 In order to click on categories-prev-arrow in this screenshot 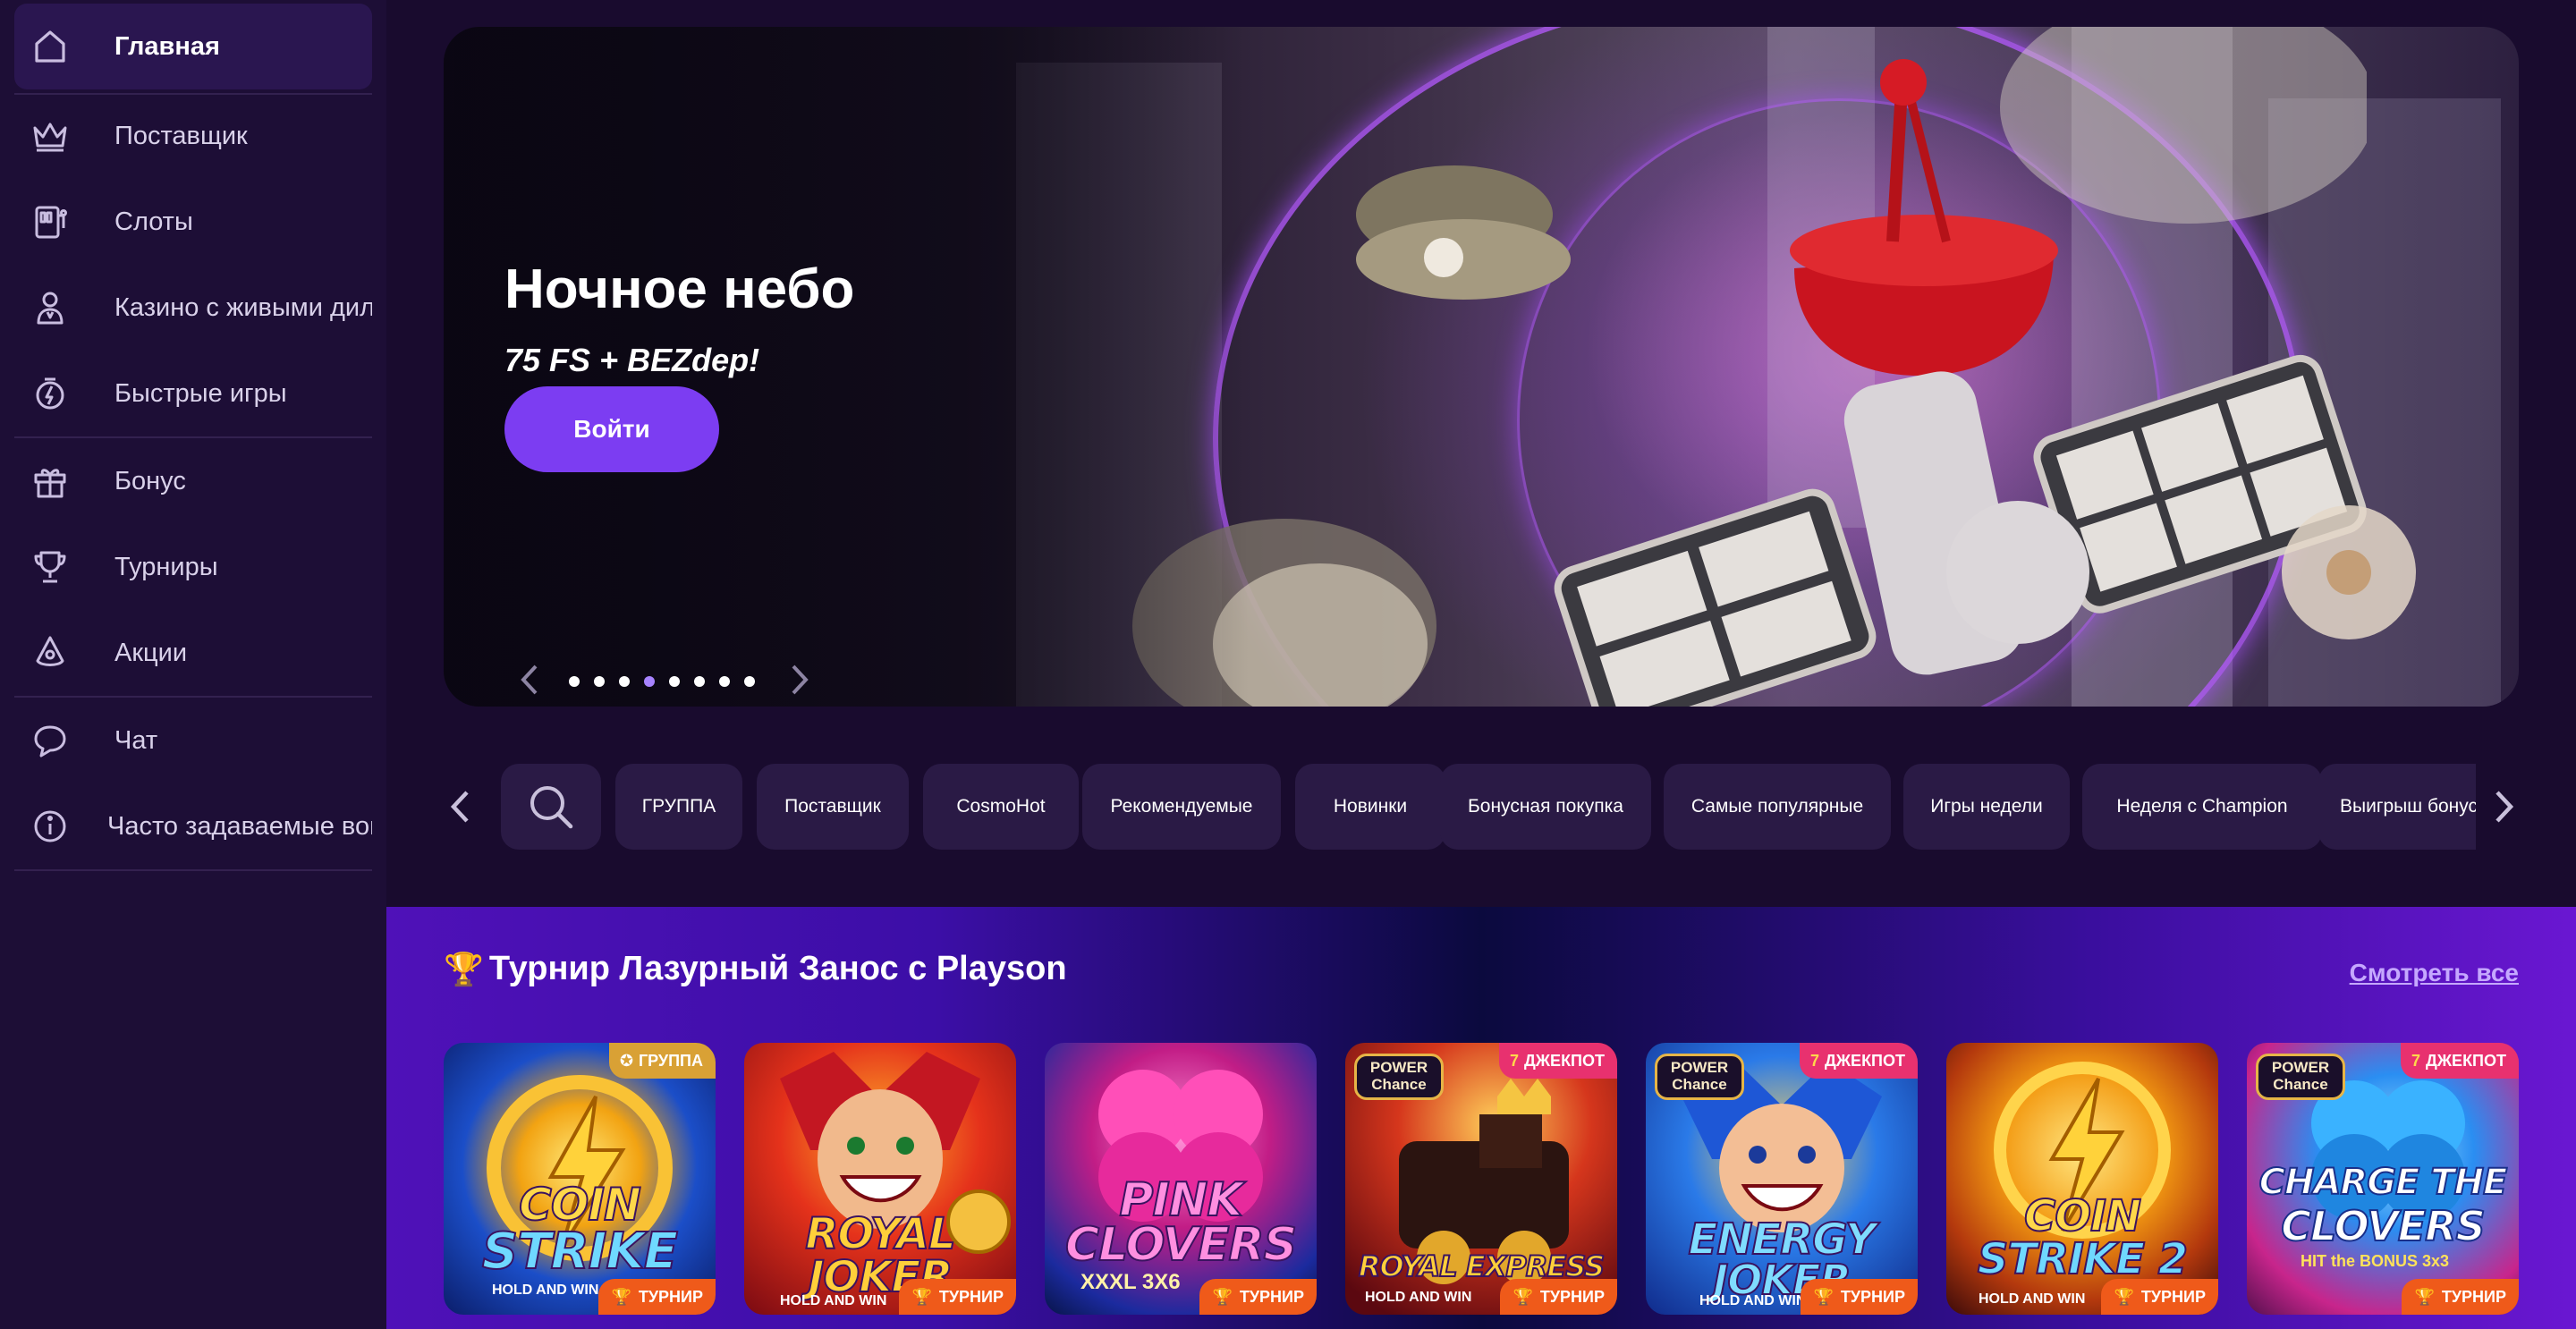, I will do `click(460, 807)`.